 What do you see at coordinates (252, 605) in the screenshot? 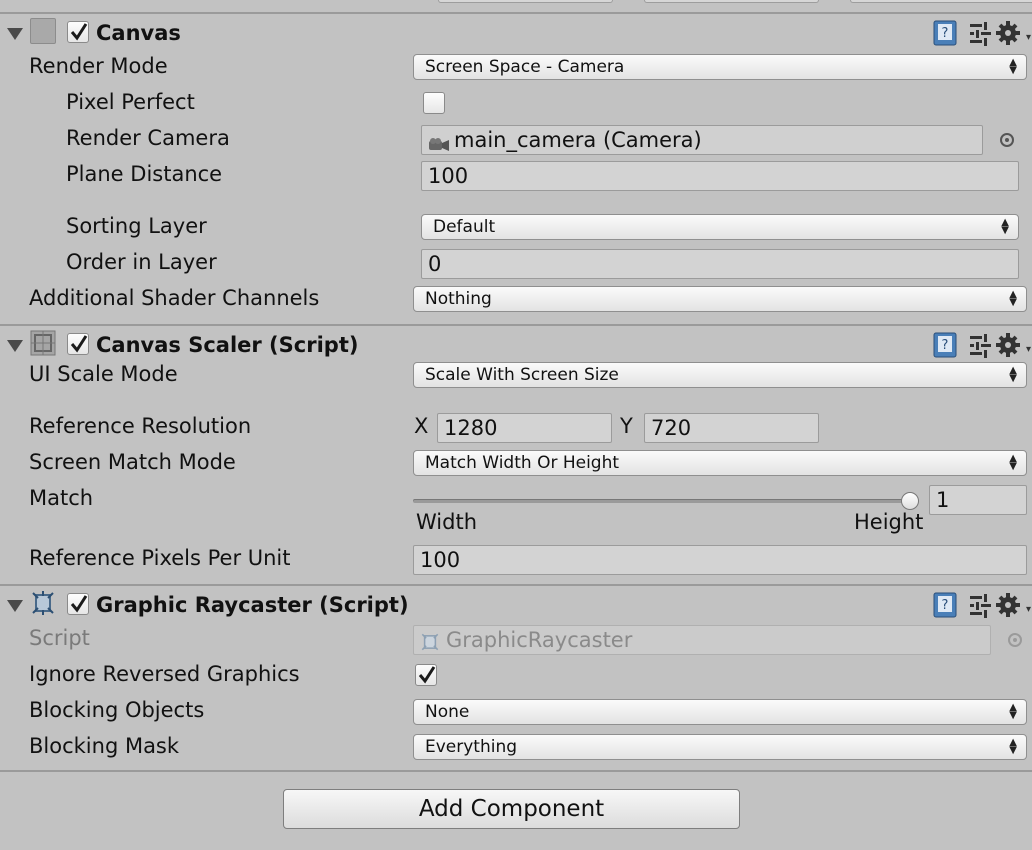
I see `graphic-raycaster-title: Graphic Raycaster (Script)` at bounding box center [252, 605].